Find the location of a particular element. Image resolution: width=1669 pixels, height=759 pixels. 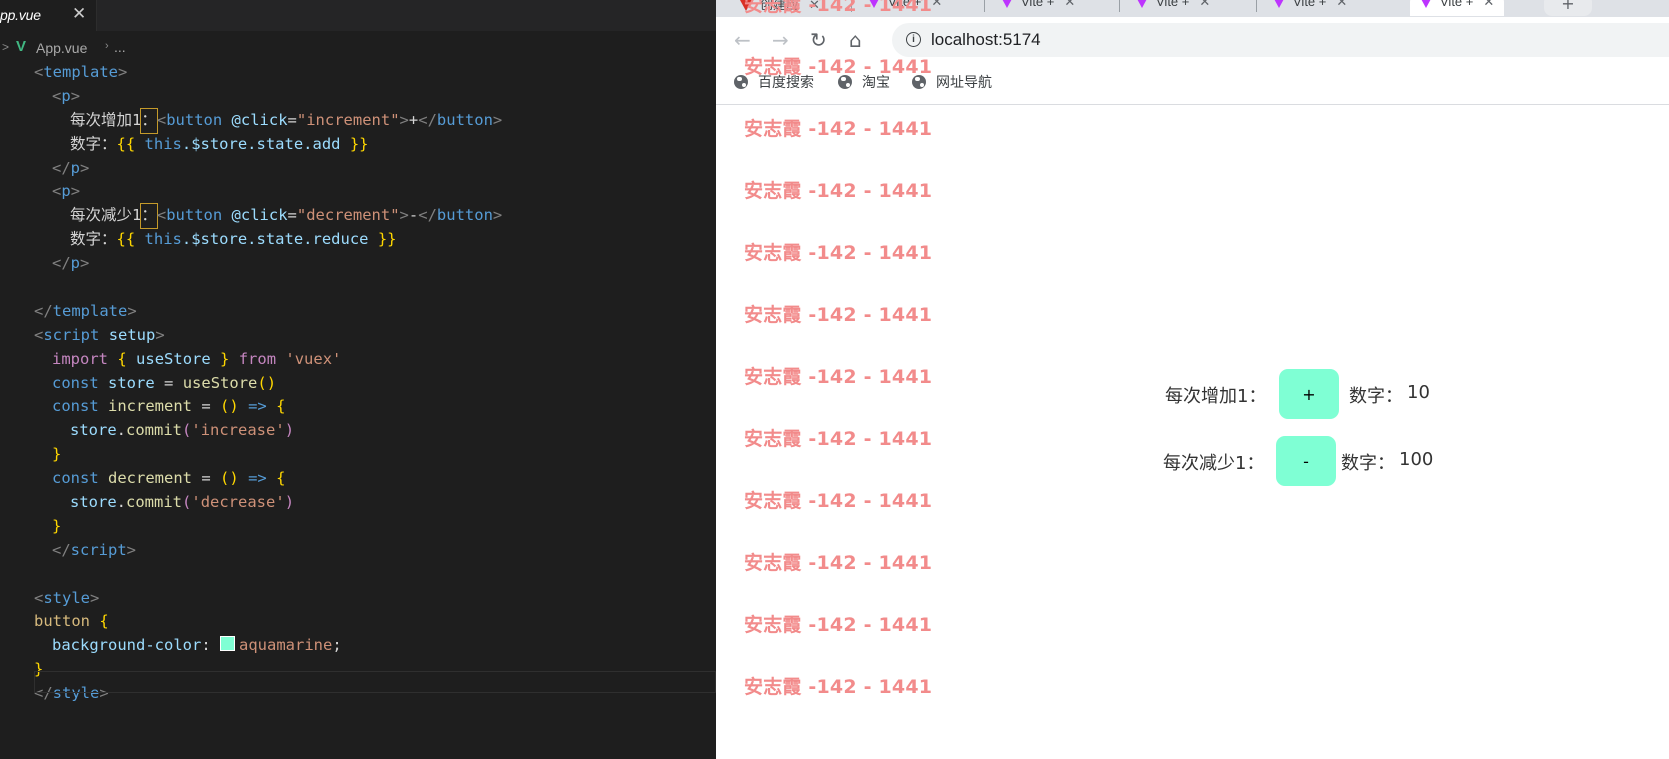

back-icon: ← is located at coordinates (742, 40).